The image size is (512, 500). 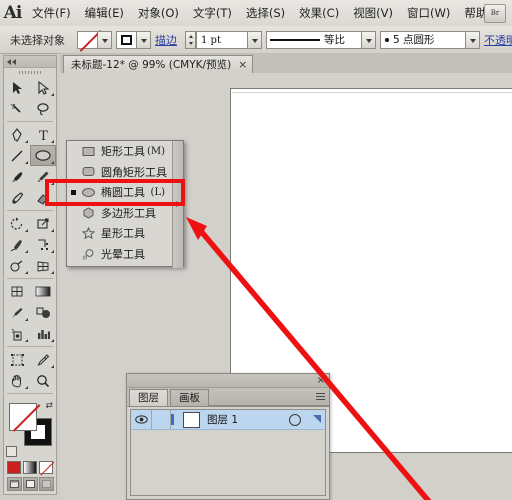 I want to click on tab-layers: 图层, so click(x=148, y=397).